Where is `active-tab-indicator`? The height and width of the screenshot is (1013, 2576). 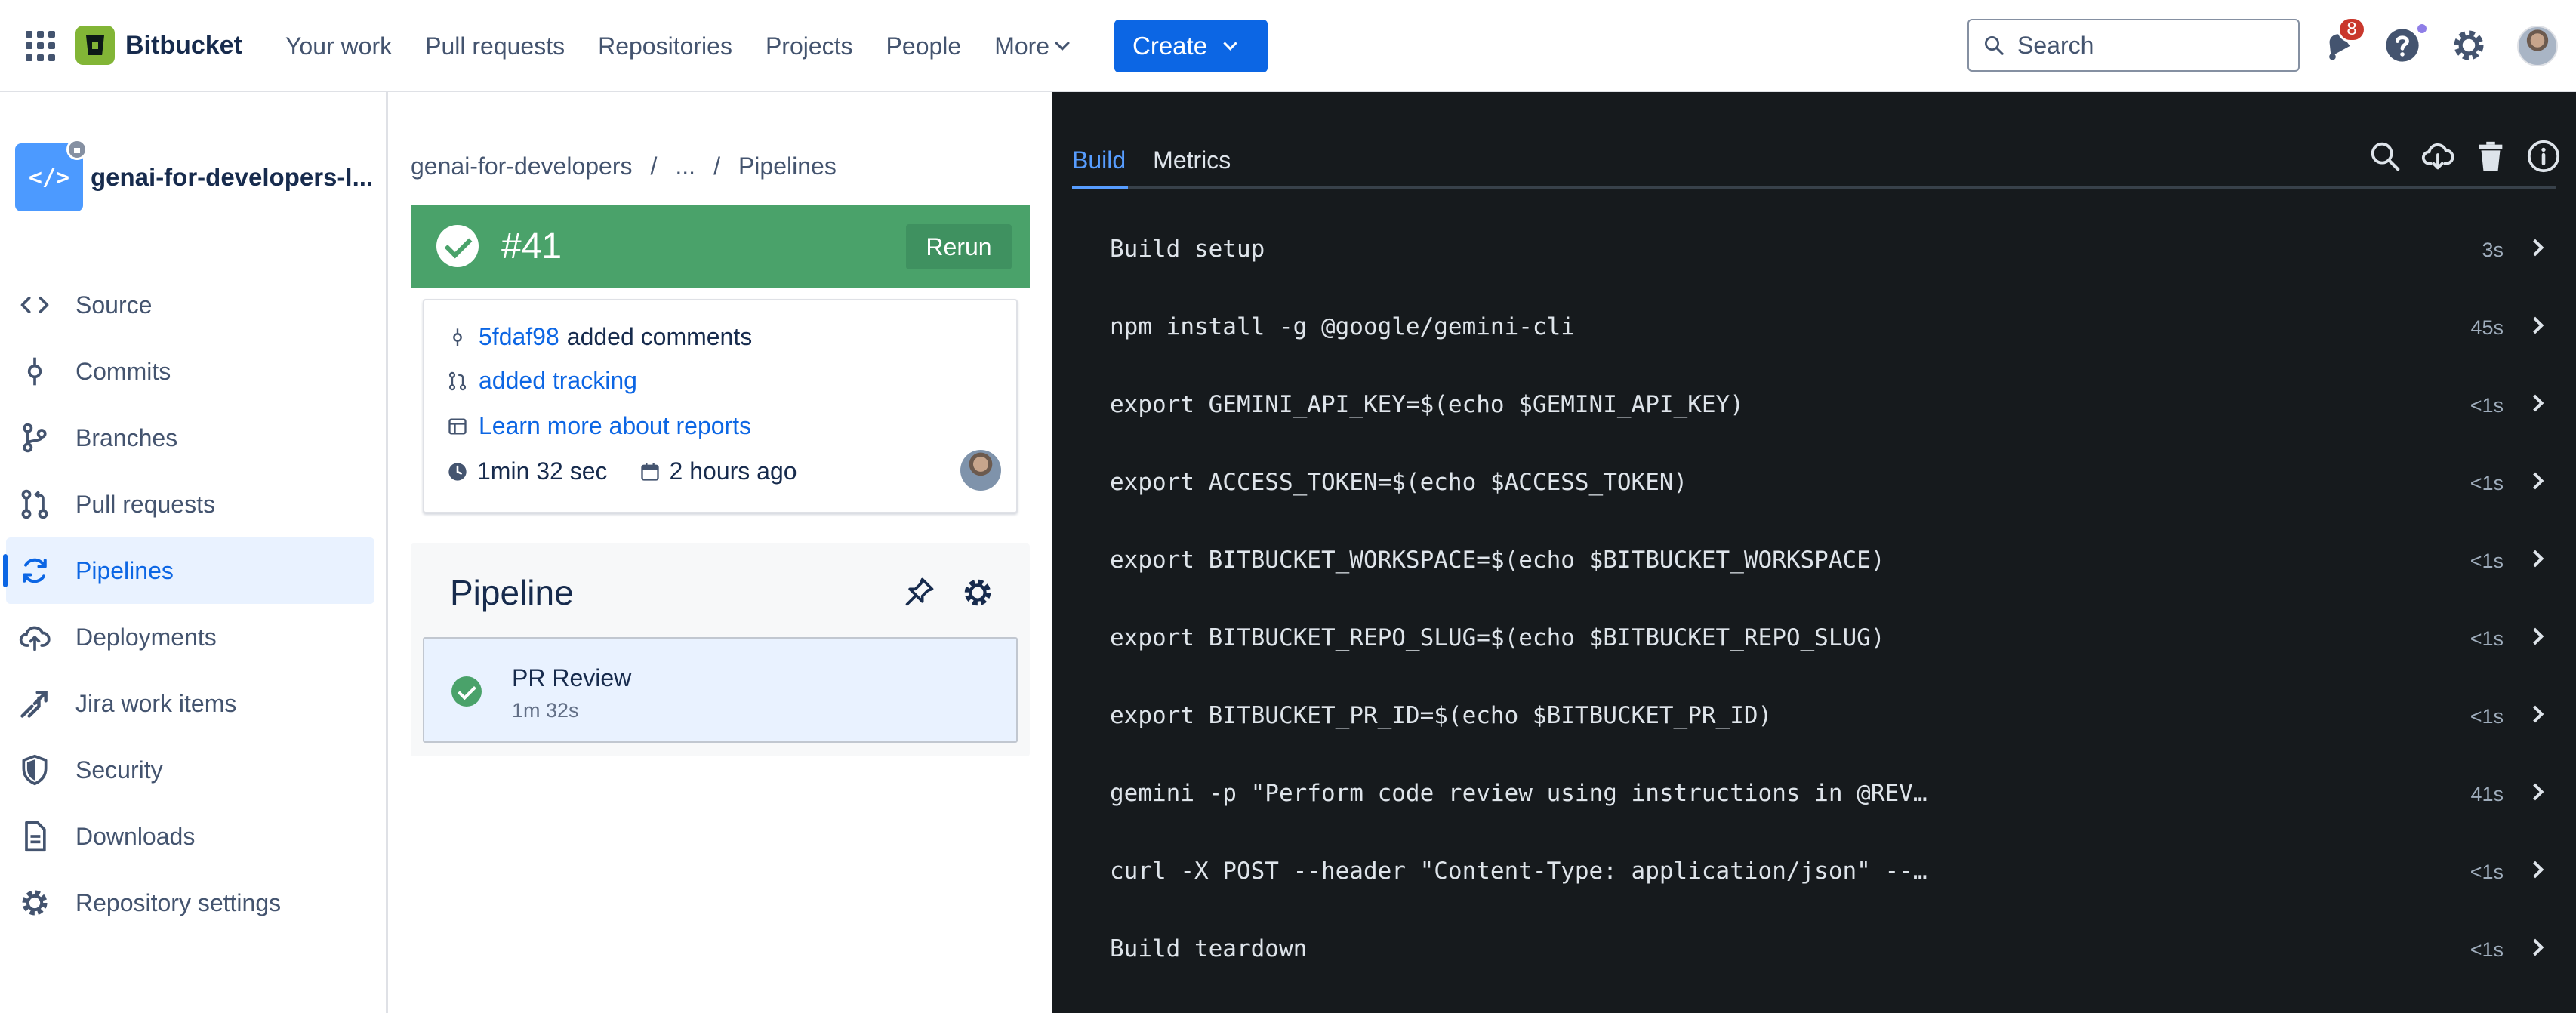 active-tab-indicator is located at coordinates (1100, 187).